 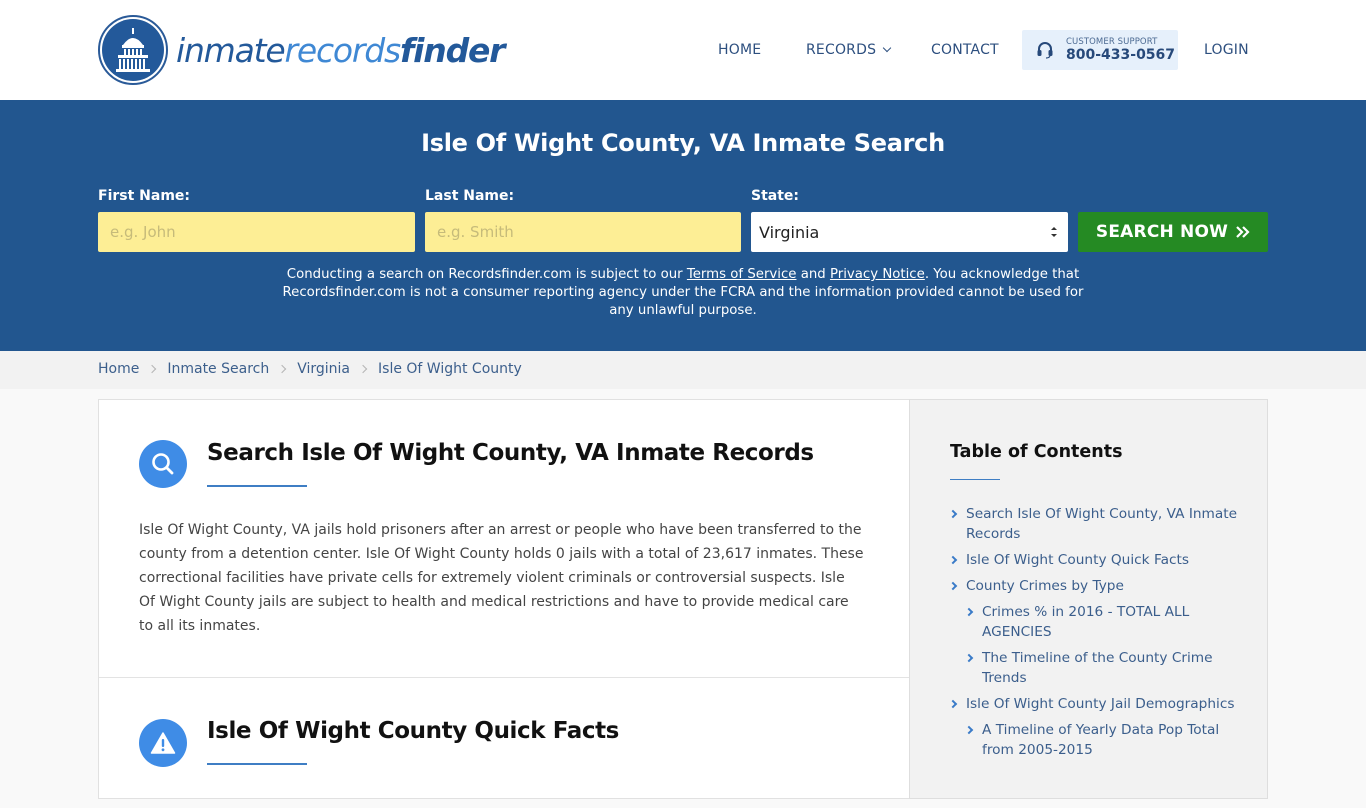 What do you see at coordinates (877, 274) in the screenshot?
I see `privacy-notice-link: Privacy Notice` at bounding box center [877, 274].